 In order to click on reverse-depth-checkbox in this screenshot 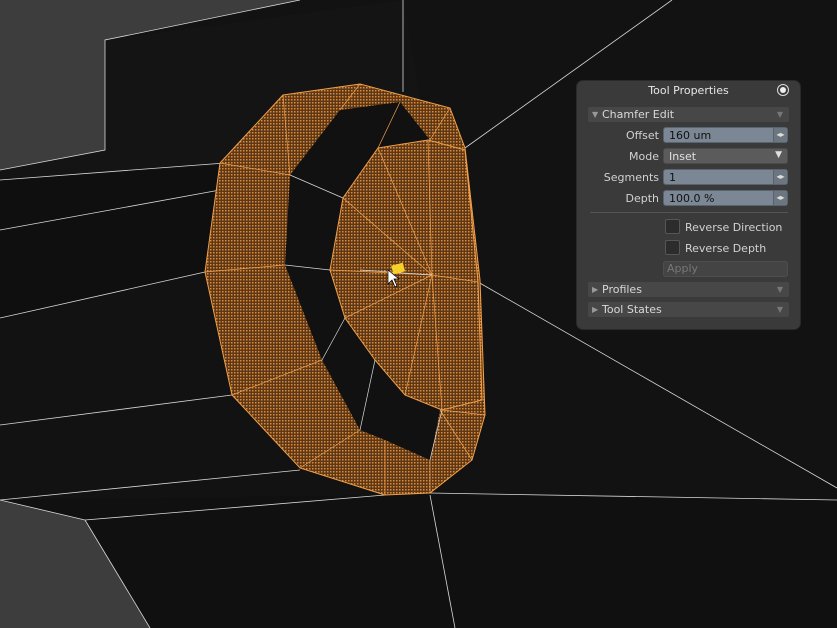, I will do `click(672, 247)`.